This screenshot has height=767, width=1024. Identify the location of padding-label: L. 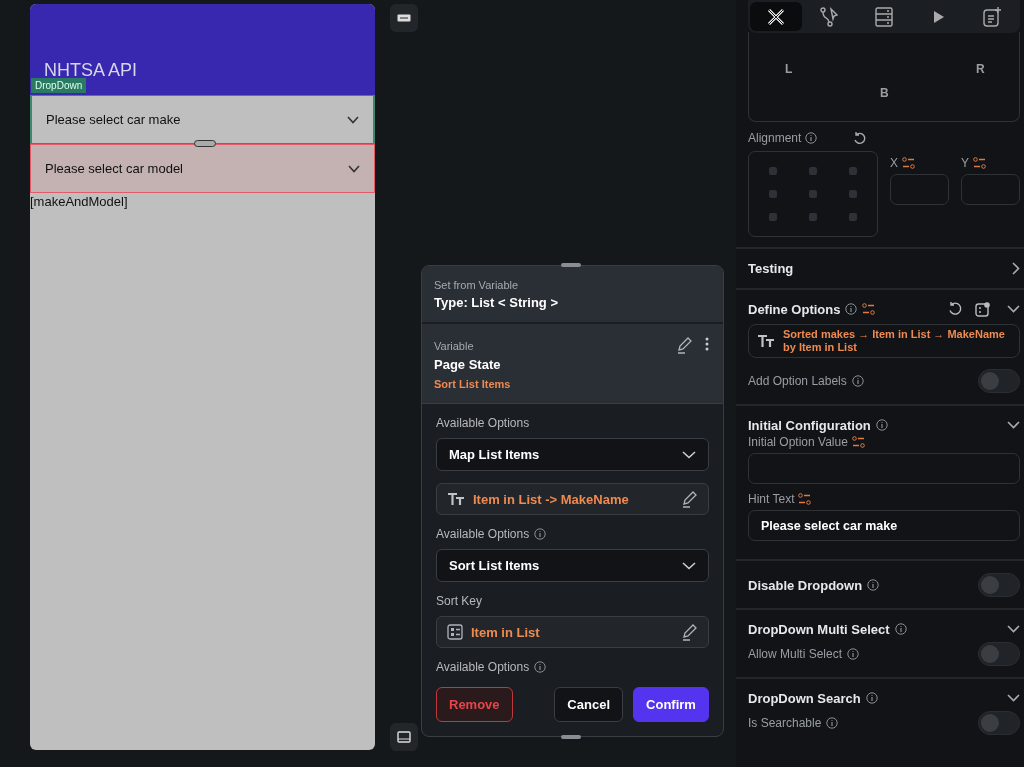
(789, 69).